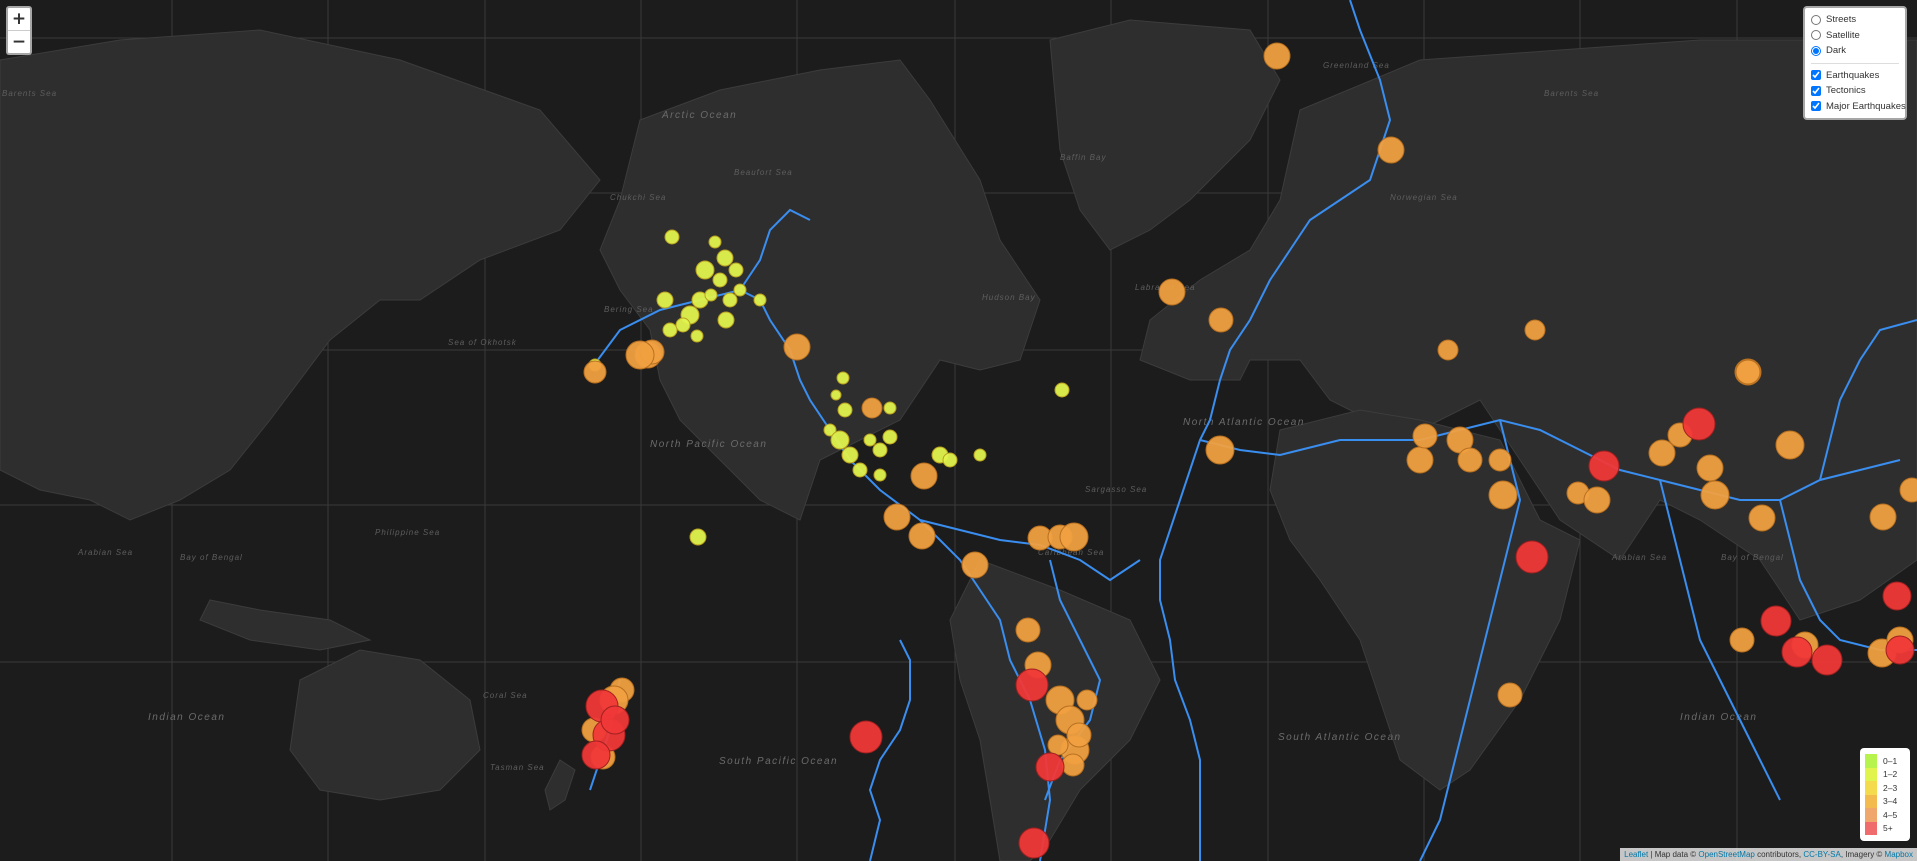 The image size is (1917, 861). Describe the element at coordinates (1816, 19) in the screenshot. I see `radio-streets` at that location.